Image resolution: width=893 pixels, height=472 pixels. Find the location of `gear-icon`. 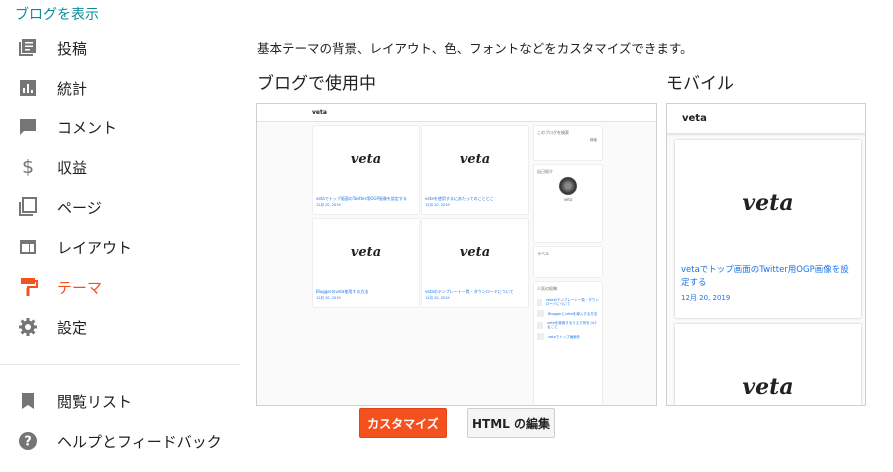

gear-icon is located at coordinates (28, 327).